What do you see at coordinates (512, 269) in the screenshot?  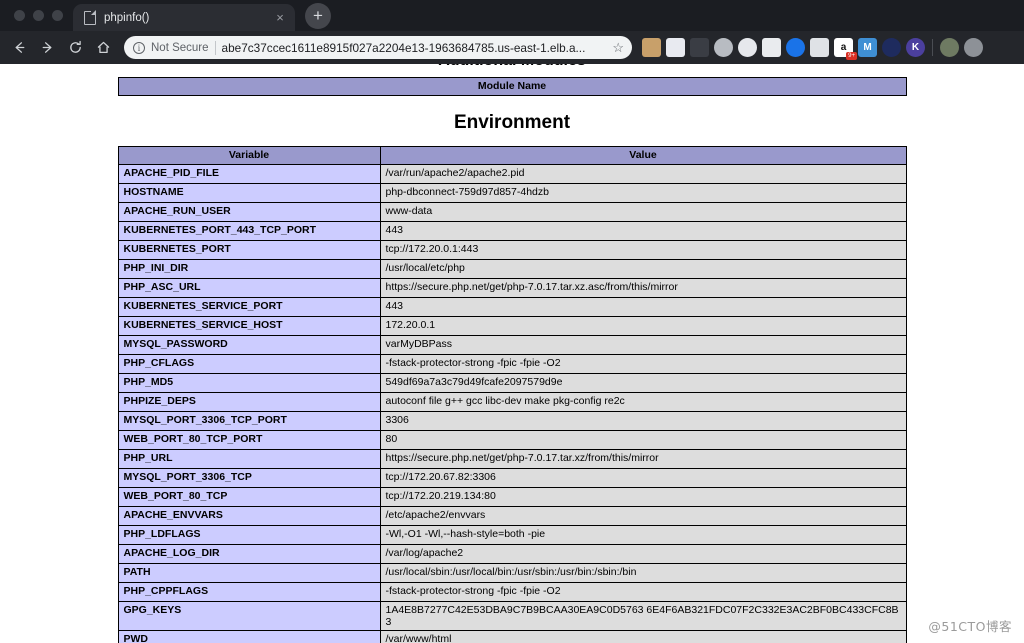 I see `table-row: PHP_INI_DIR/usr/local/etc/php` at bounding box center [512, 269].